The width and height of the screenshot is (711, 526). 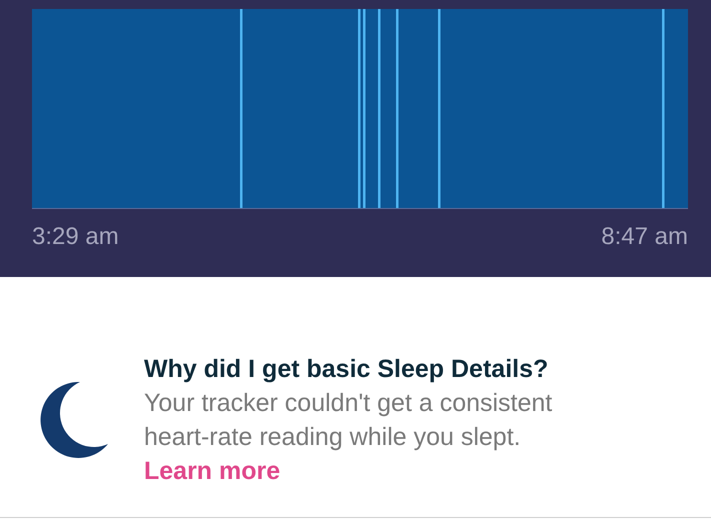 What do you see at coordinates (349, 420) in the screenshot?
I see `info-text: Your tracker couldn't get a consistent heart-rate reading while you slept.` at bounding box center [349, 420].